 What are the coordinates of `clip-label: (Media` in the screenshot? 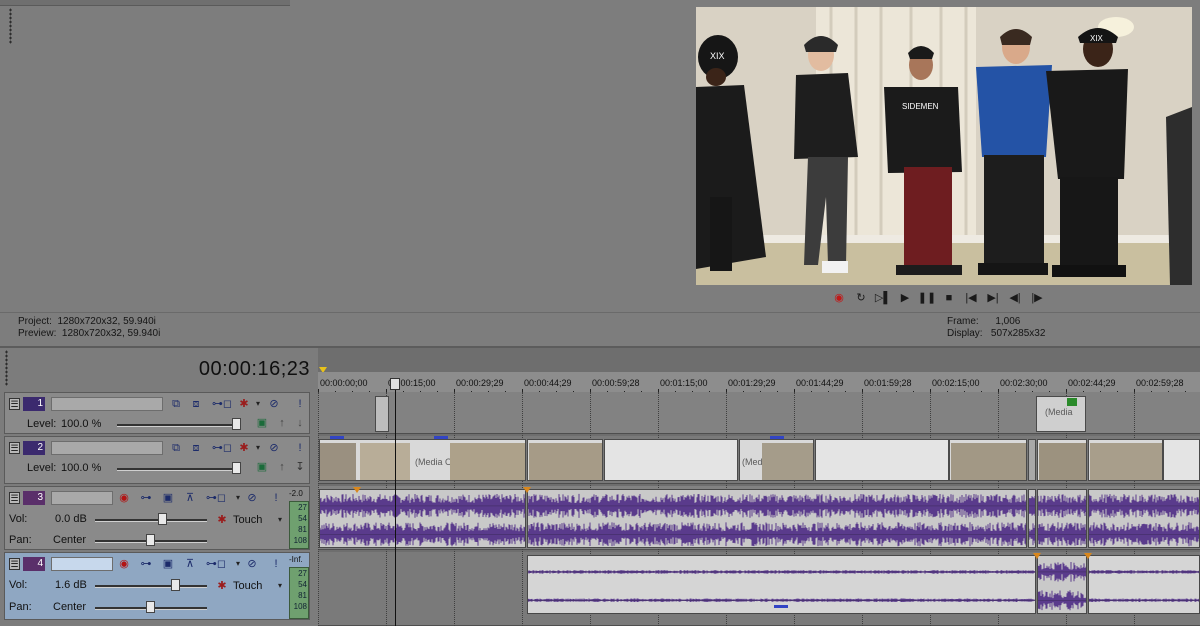 It's located at (1059, 412).